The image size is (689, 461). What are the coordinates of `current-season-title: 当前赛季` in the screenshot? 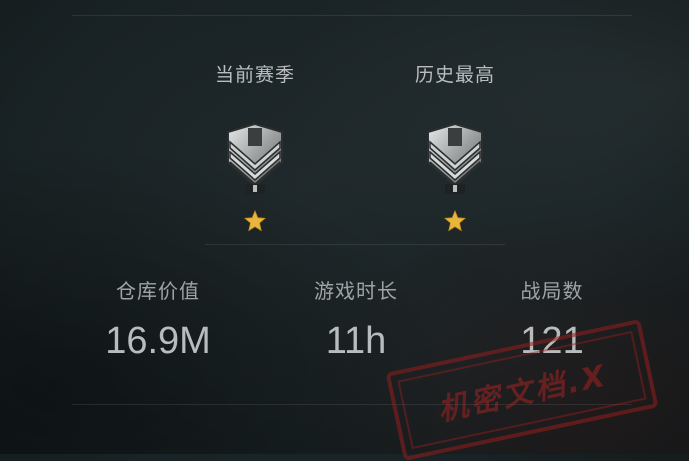 It's located at (254, 75).